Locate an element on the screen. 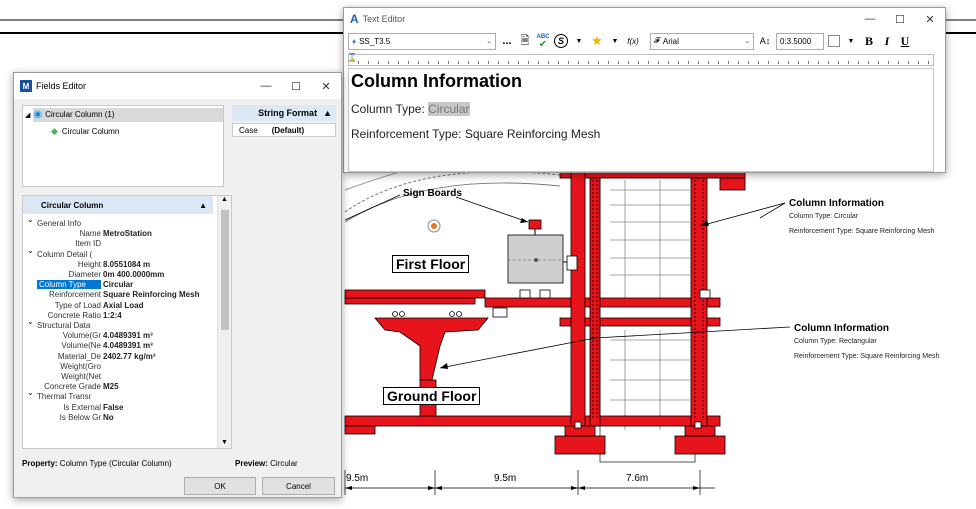 The width and height of the screenshot is (976, 509). case-row: Case (Default) is located at coordinates (284, 130).